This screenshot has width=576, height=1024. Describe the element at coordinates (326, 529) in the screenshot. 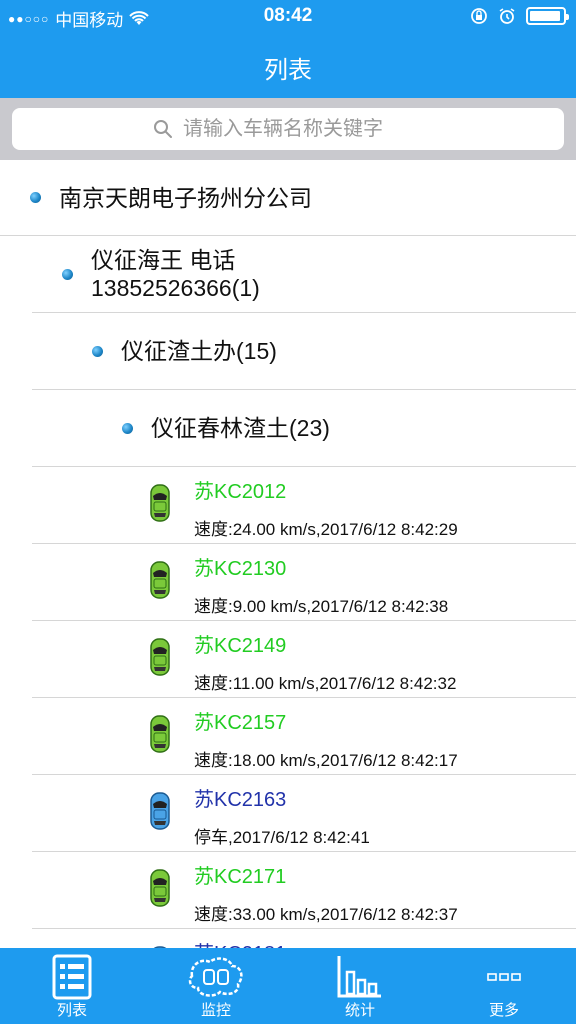

I see `vehicle-status: 速度:24.00 km/s,2017/6/12 8:42:29` at that location.